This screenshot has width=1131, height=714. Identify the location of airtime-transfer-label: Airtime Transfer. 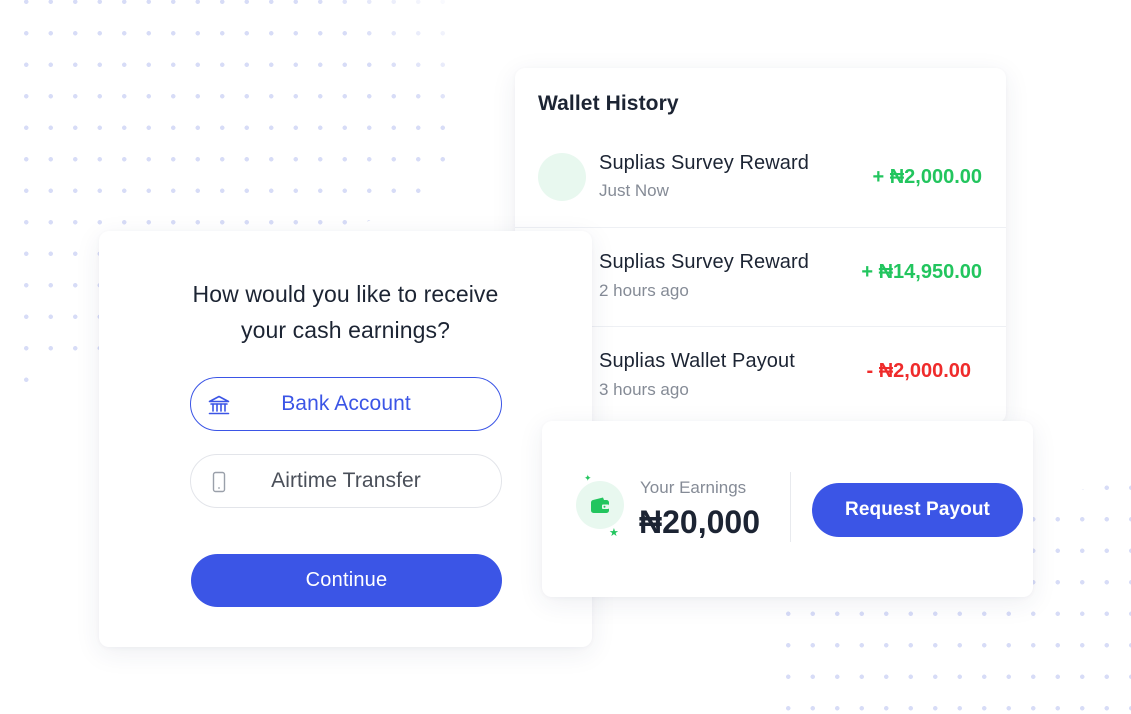
(346, 480).